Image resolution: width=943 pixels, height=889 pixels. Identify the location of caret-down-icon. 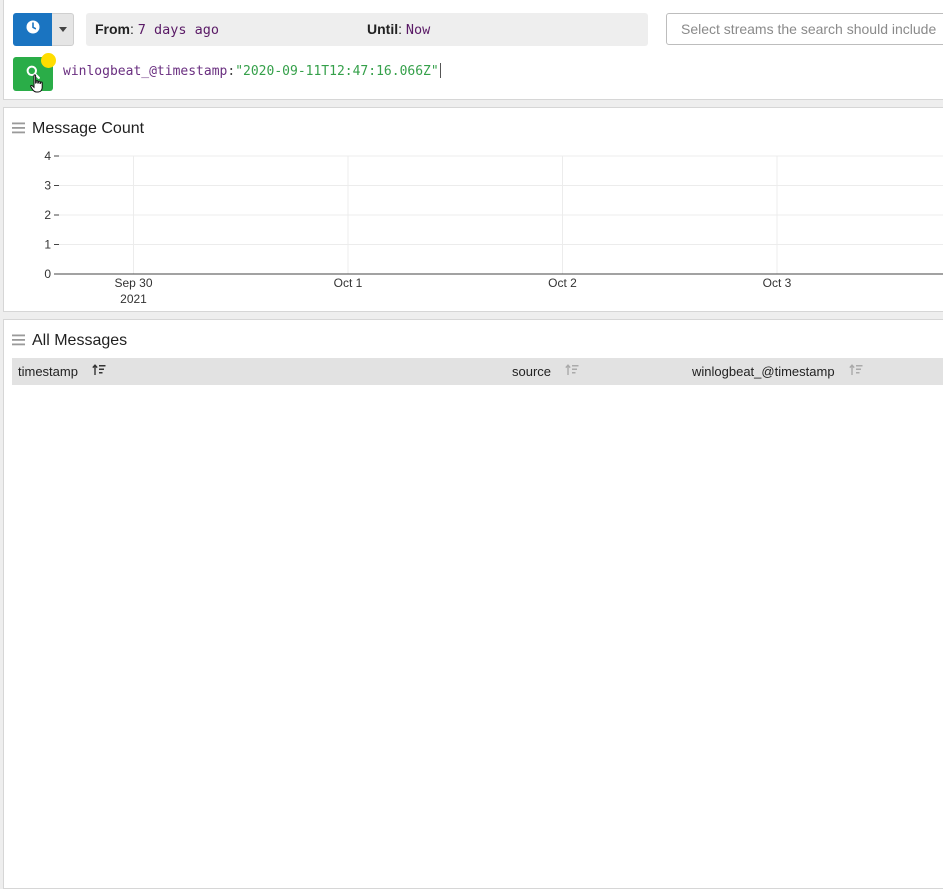
(62, 29).